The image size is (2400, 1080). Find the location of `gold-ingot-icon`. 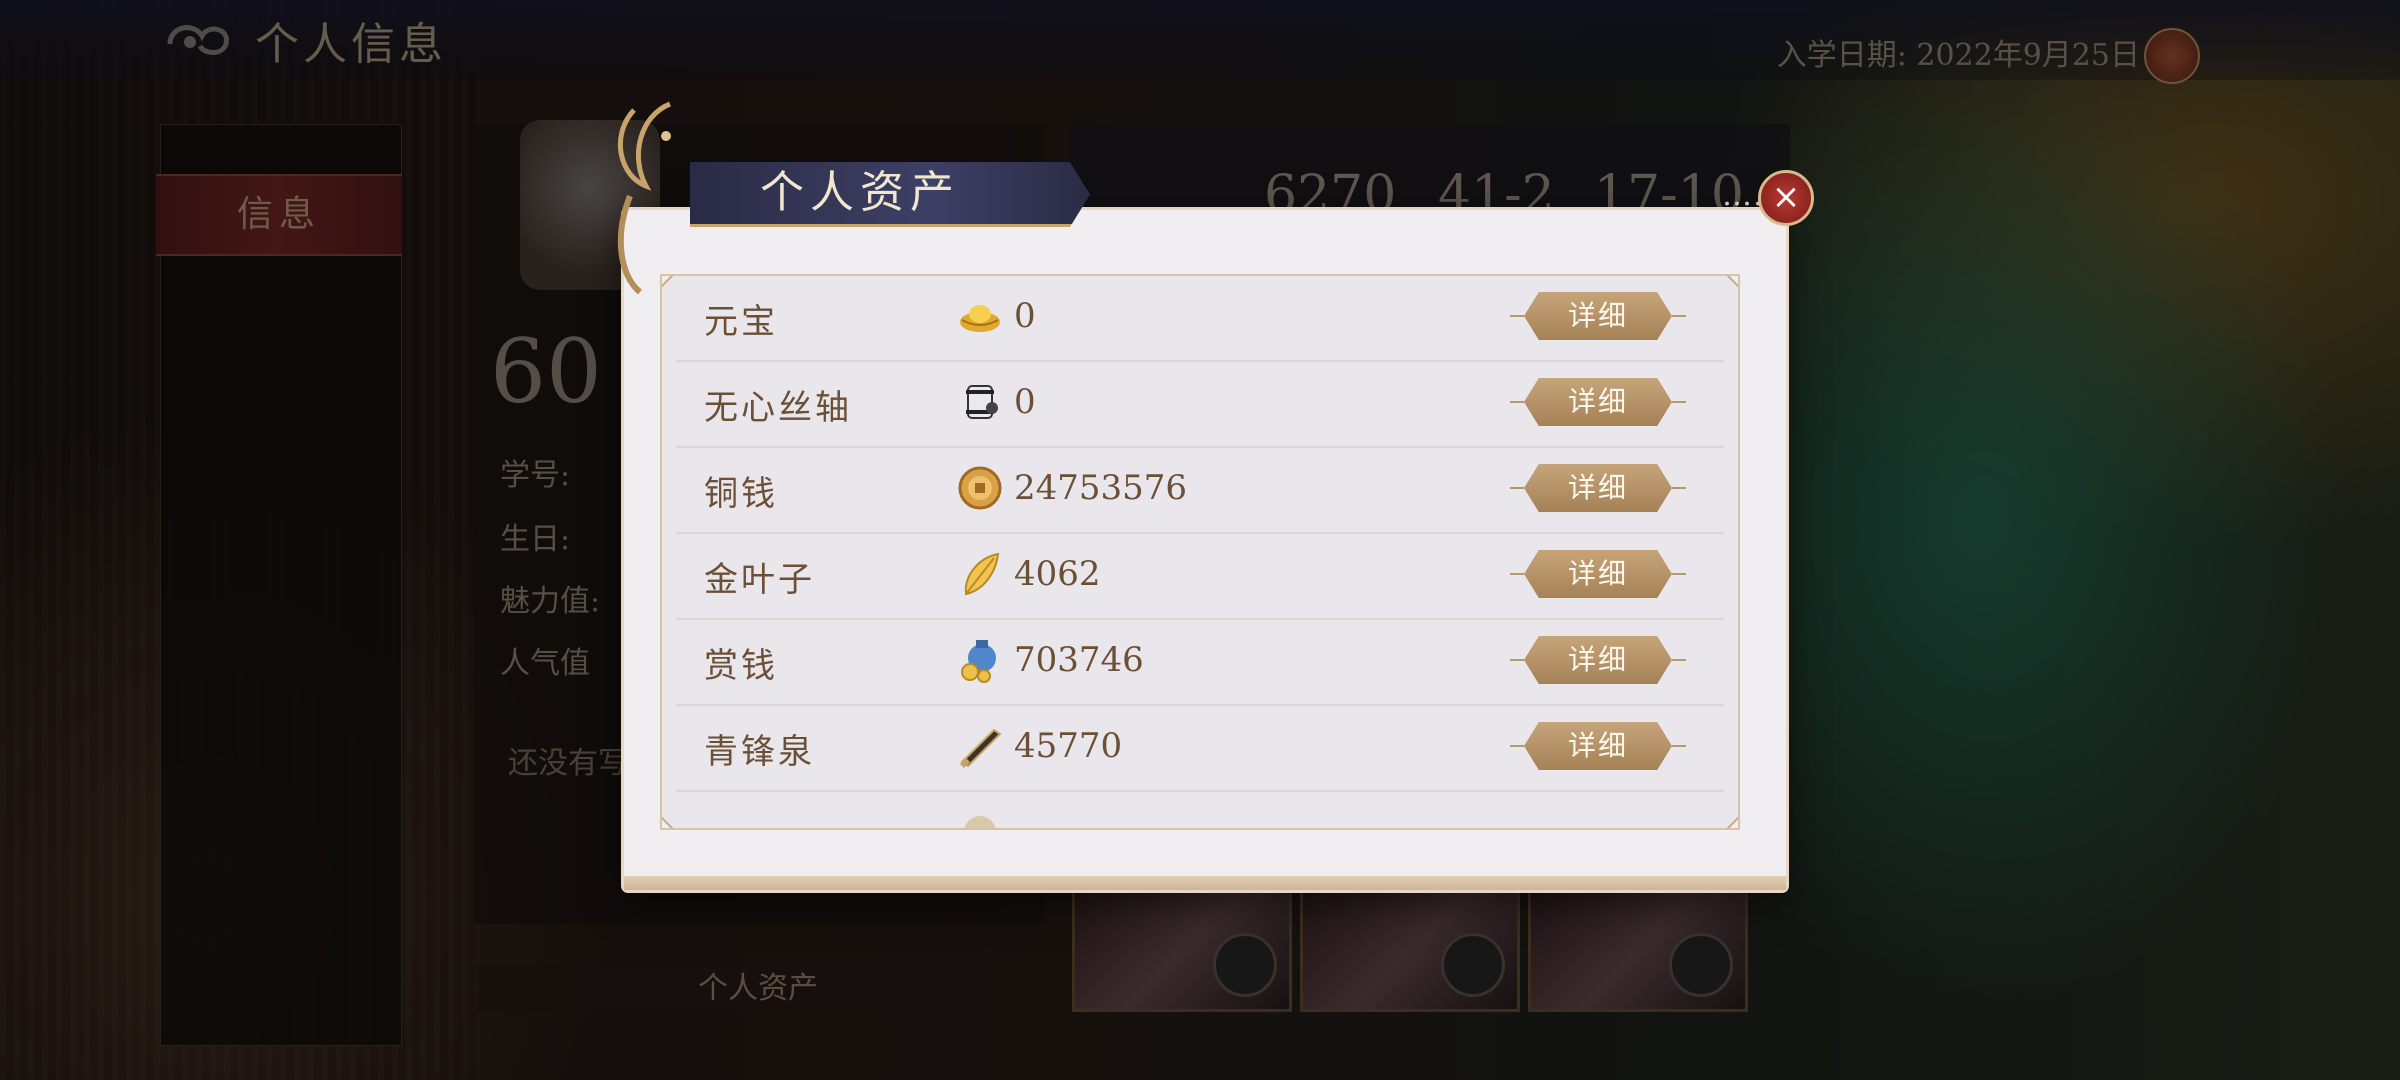

gold-ingot-icon is located at coordinates (980, 318).